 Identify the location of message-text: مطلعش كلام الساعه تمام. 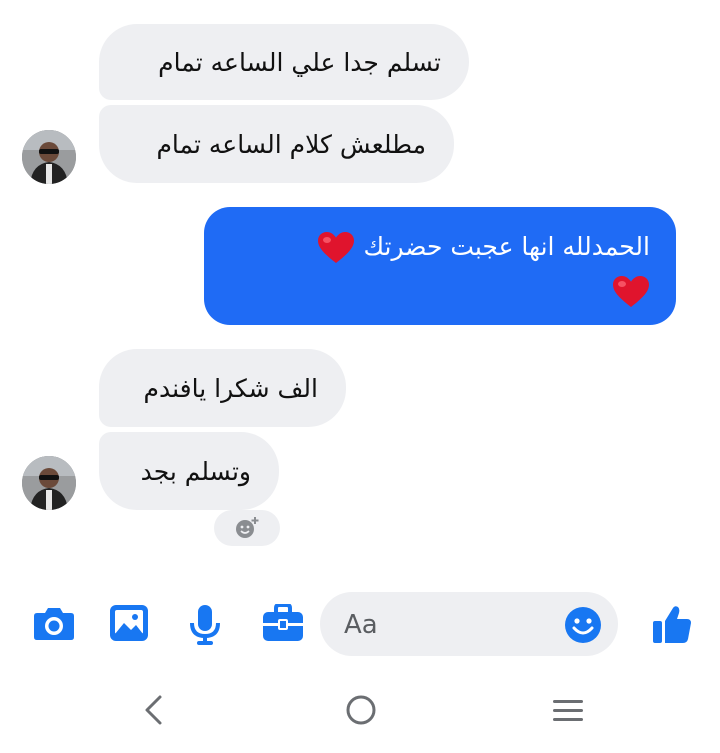
(291, 144).